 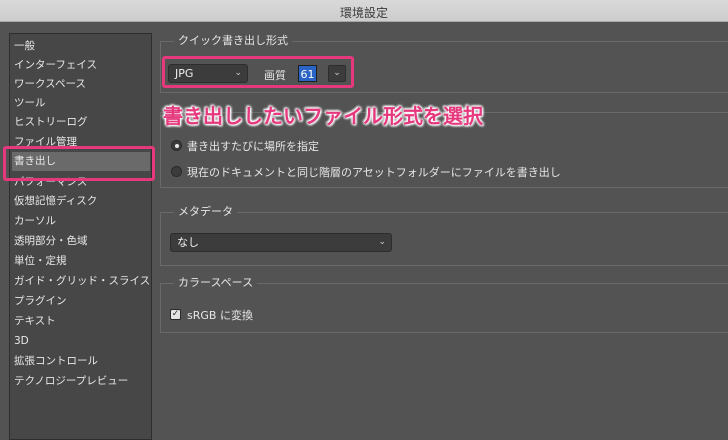 I want to click on color-space-title: カラースペース, so click(x=216, y=283).